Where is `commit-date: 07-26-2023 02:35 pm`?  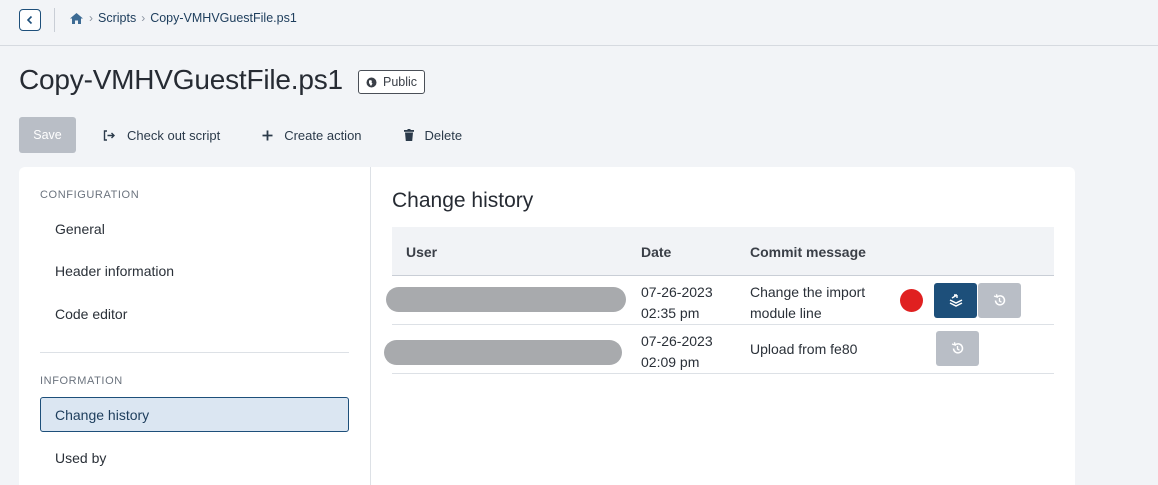 commit-date: 07-26-2023 02:35 pm is located at coordinates (677, 303).